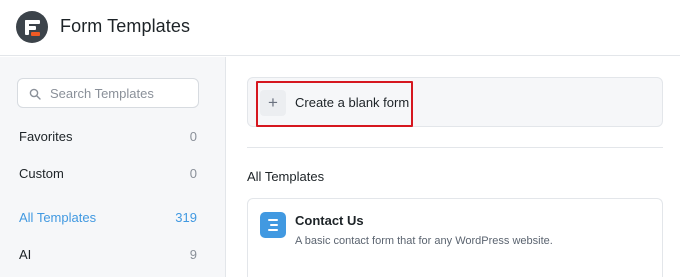 The width and height of the screenshot is (680, 277). I want to click on sidebar-item-label: AI, so click(25, 254).